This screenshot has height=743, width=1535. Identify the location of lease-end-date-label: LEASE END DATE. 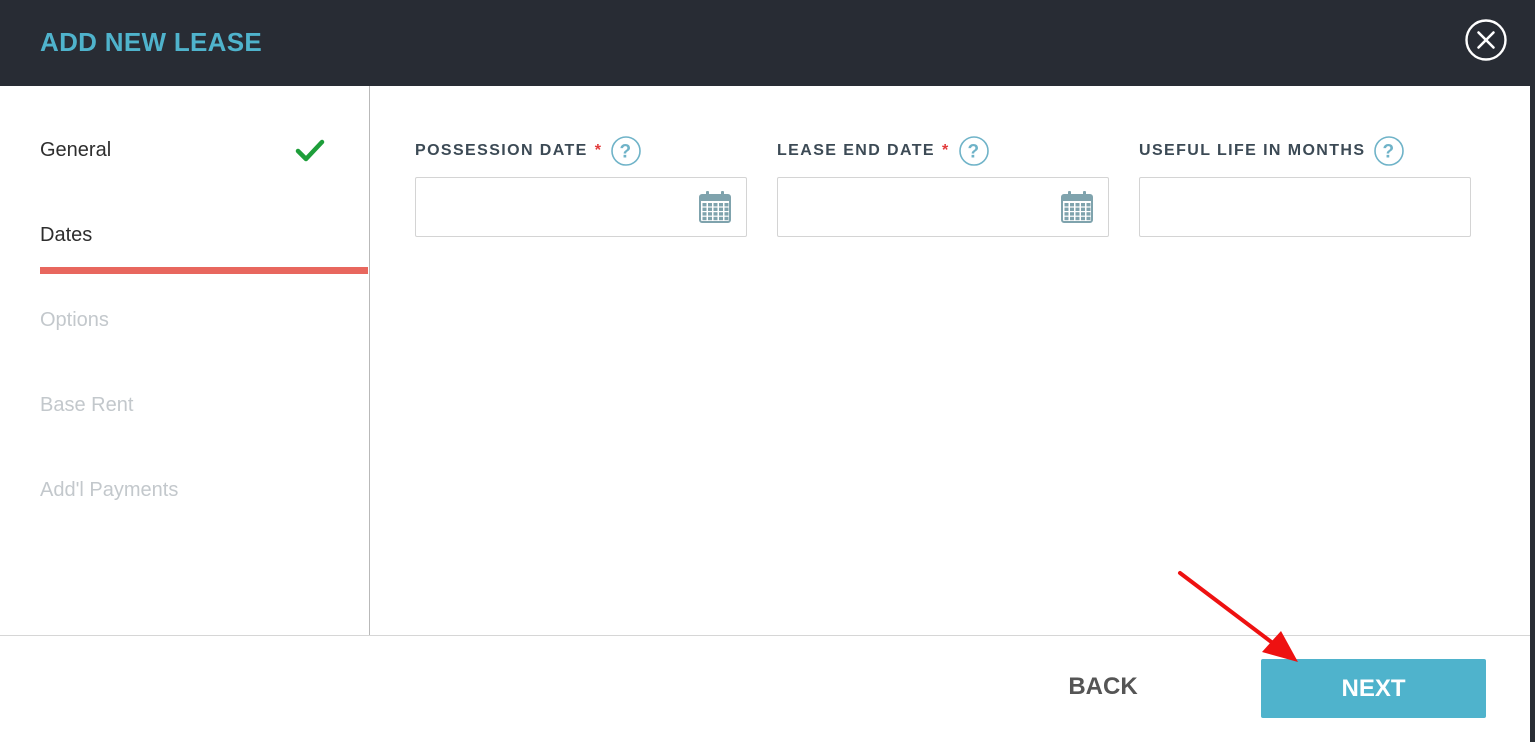
(856, 150).